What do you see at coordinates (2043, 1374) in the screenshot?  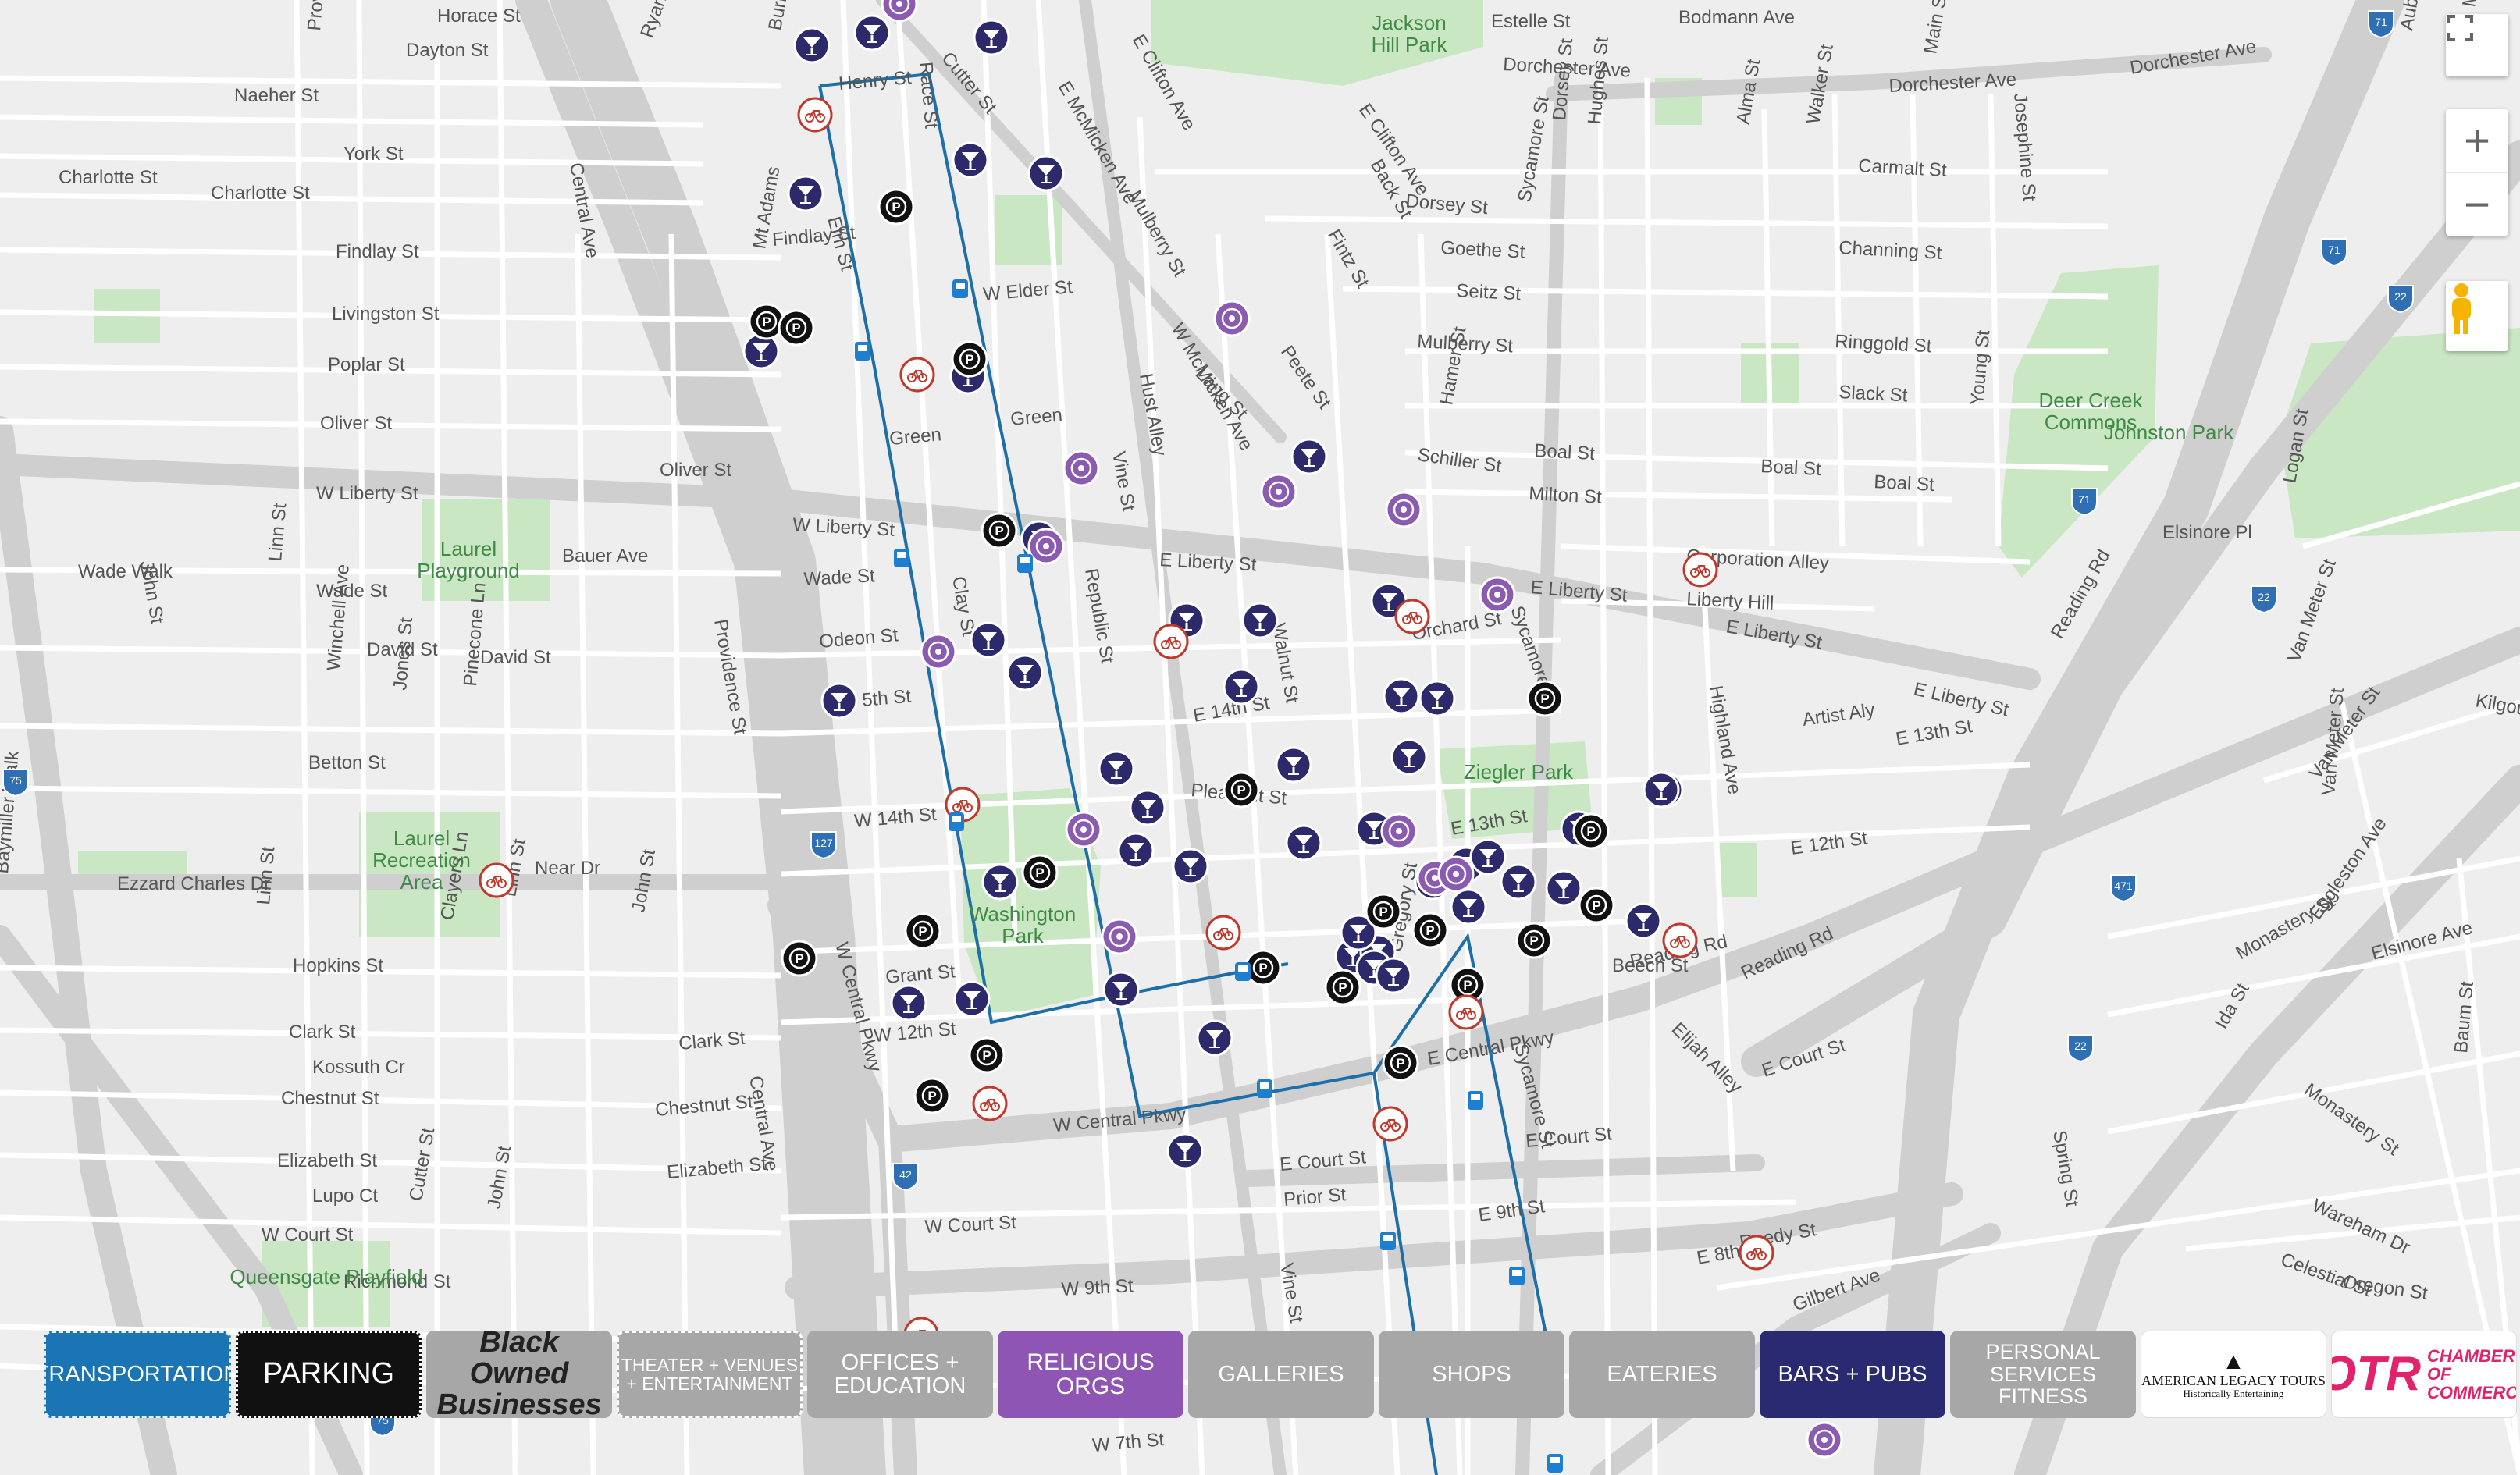 I see `legend-personal-services-button: PERSONAL SERVICES FITNESS` at bounding box center [2043, 1374].